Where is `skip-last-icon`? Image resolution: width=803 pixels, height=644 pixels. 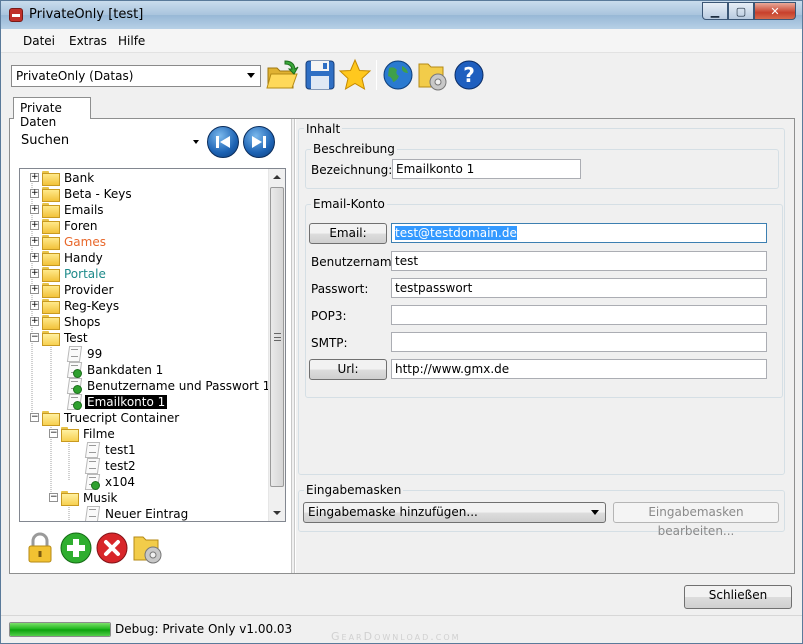 skip-last-icon is located at coordinates (259, 142).